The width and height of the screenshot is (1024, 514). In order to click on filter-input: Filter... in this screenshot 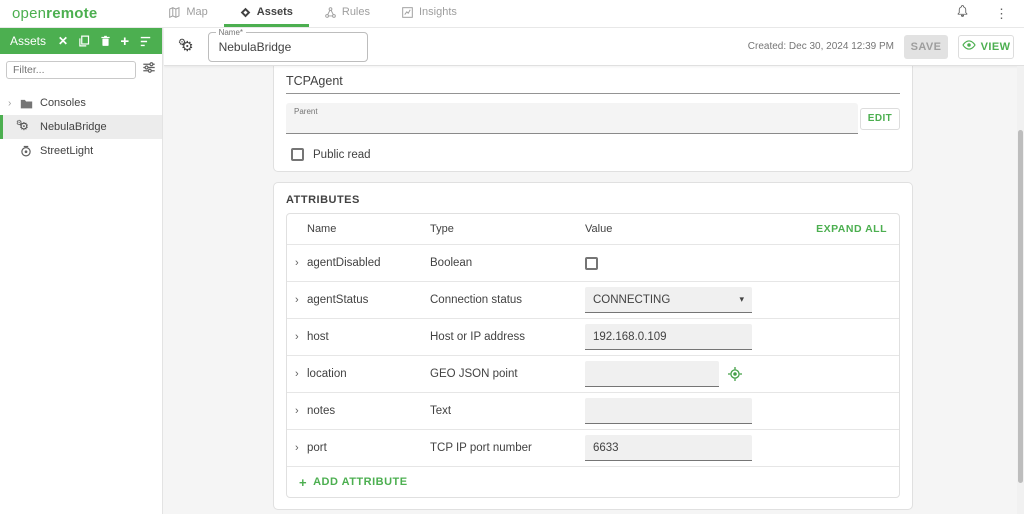, I will do `click(71, 70)`.